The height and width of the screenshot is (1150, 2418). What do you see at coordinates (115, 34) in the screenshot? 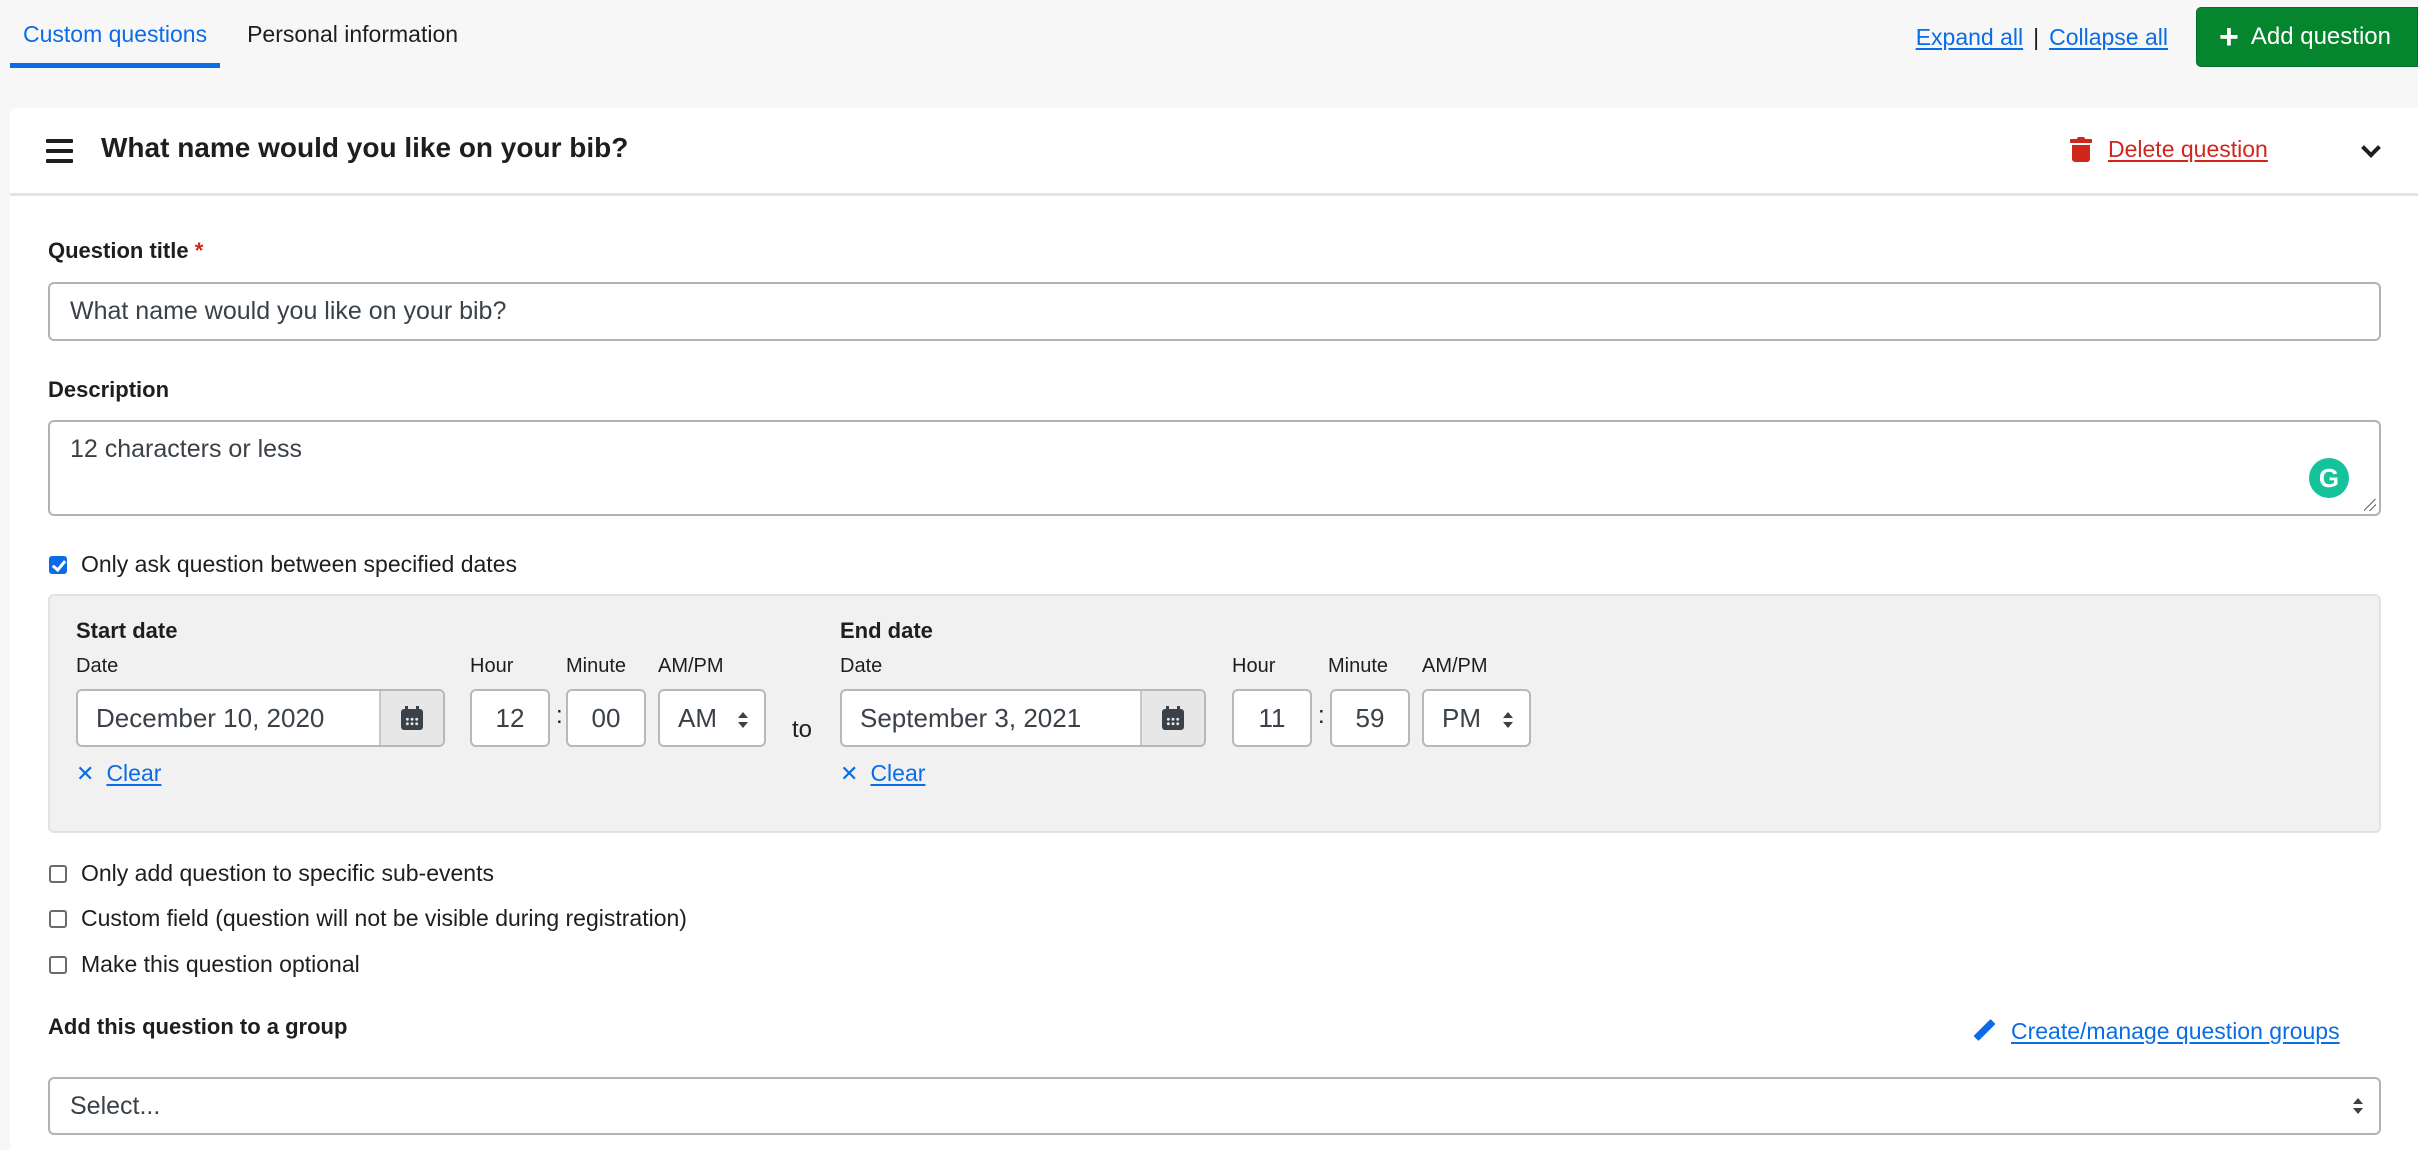
I see `tab-custom-questions: Custom questions` at bounding box center [115, 34].